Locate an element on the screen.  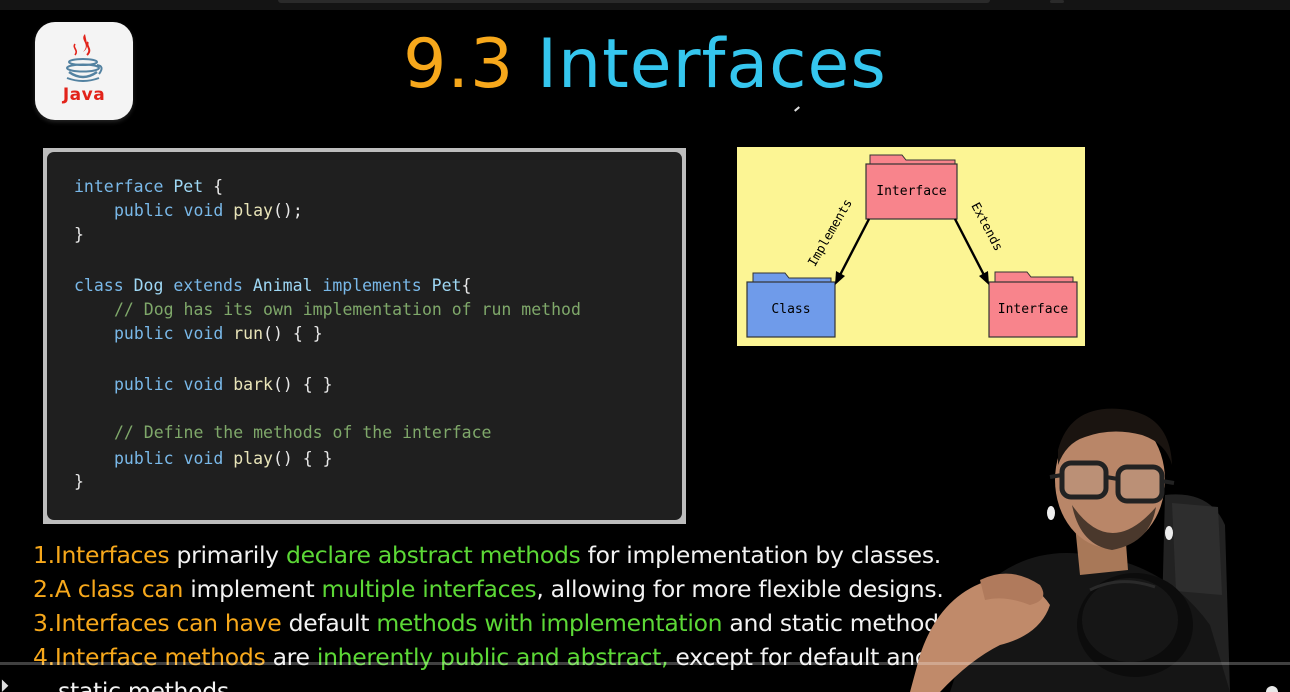
code-punct: (); is located at coordinates (287, 210).